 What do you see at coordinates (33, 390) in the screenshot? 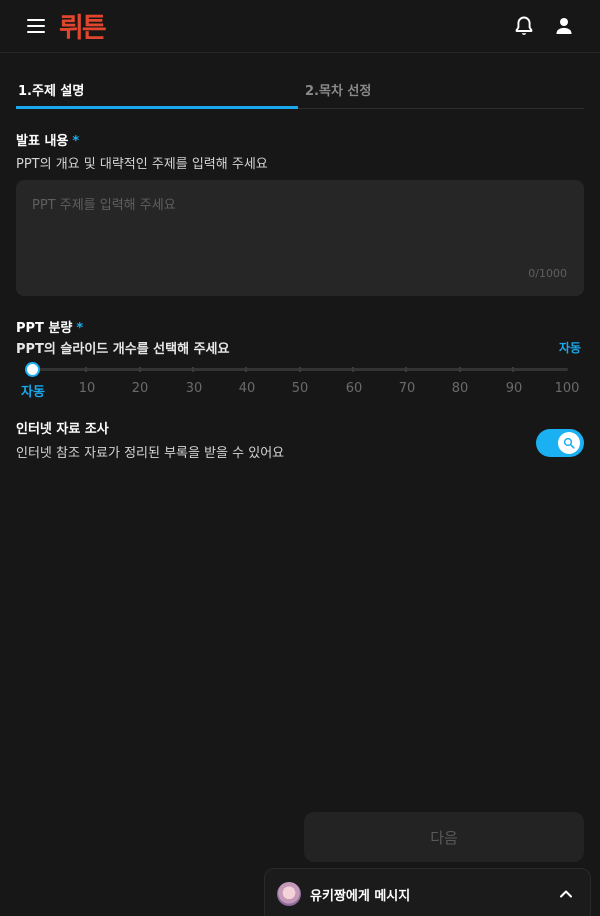
I see `slider-label-auto: 자동` at bounding box center [33, 390].